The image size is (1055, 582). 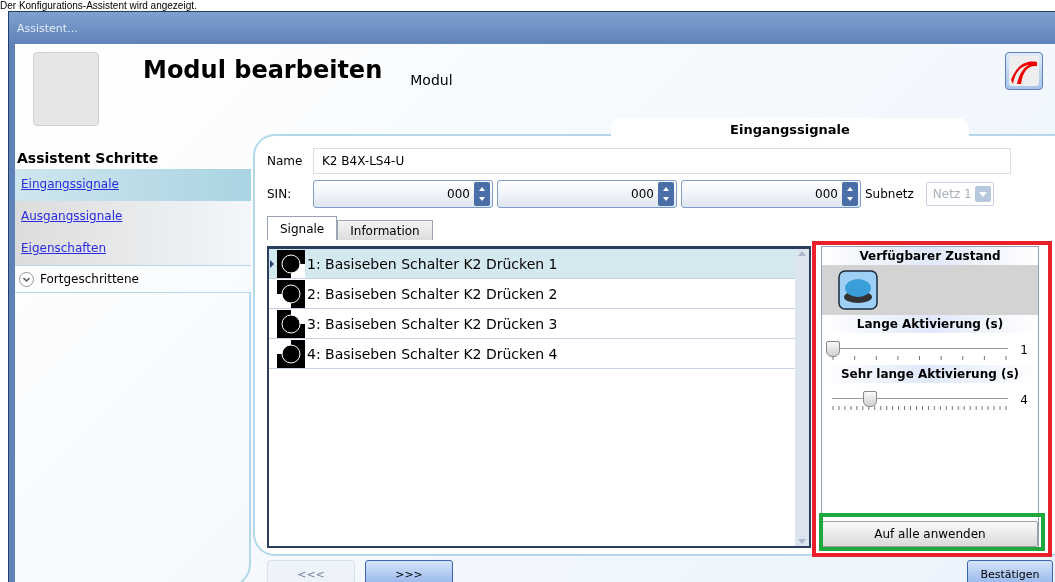 What do you see at coordinates (982, 194) in the screenshot?
I see `dropdown-caret-icon` at bounding box center [982, 194].